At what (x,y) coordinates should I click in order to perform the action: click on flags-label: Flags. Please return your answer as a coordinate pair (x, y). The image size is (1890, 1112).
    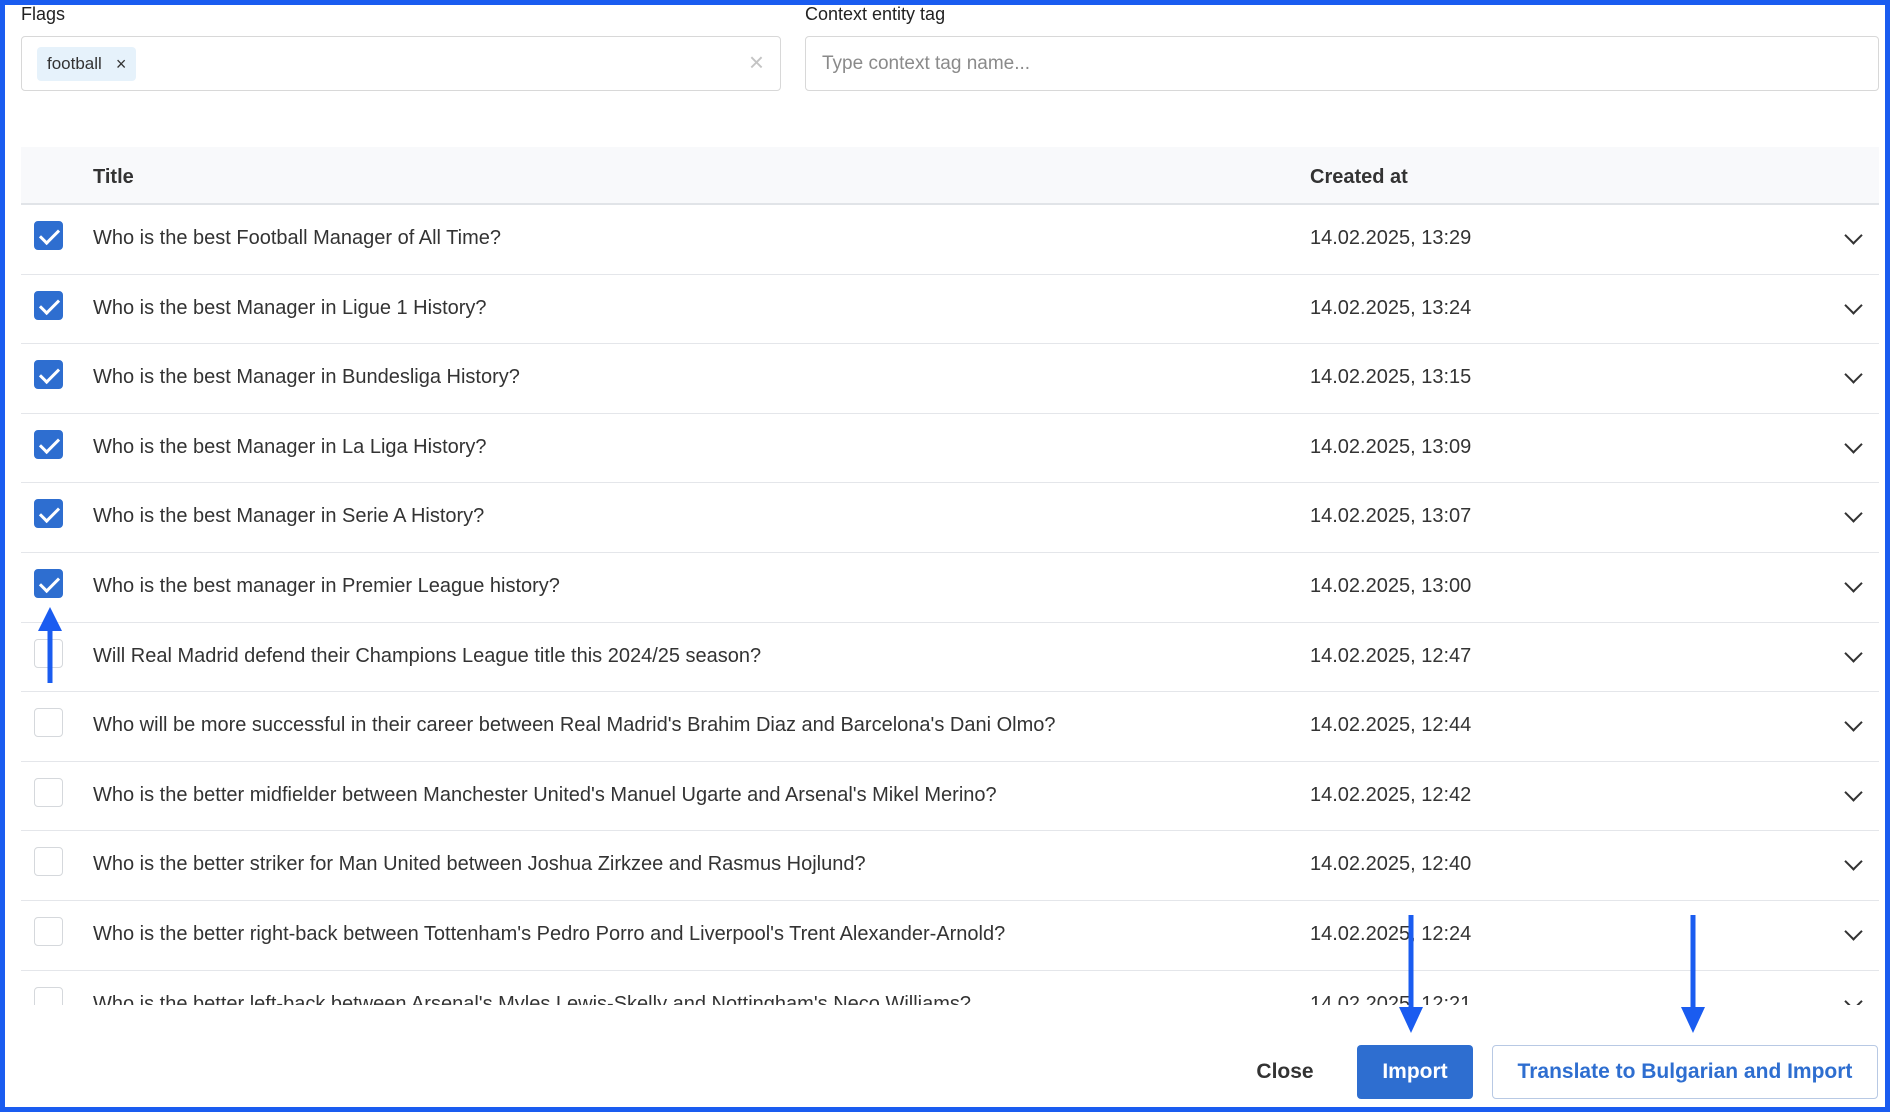
    Looking at the image, I should click on (43, 14).